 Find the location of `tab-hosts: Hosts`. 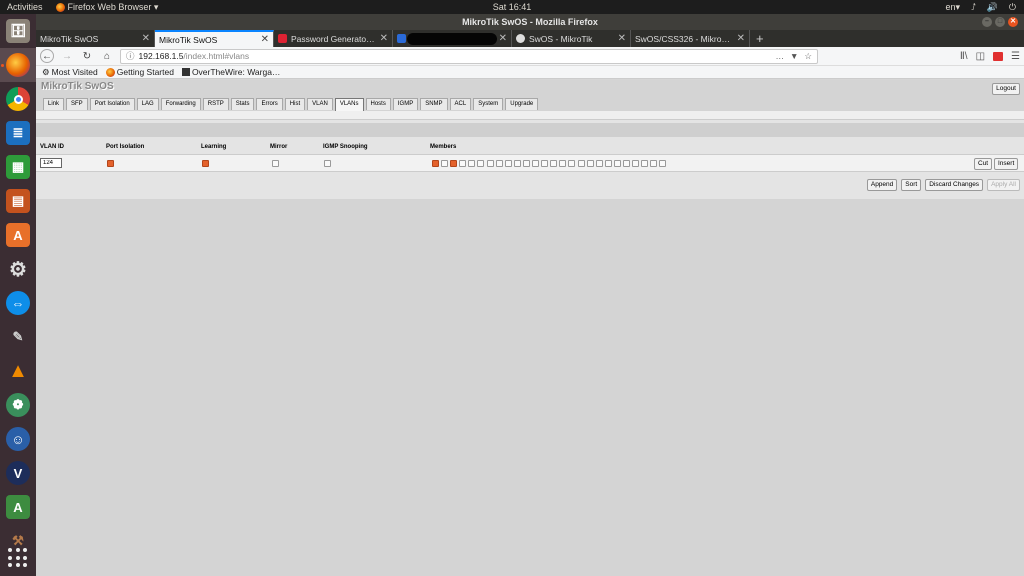

tab-hosts: Hosts is located at coordinates (378, 104).